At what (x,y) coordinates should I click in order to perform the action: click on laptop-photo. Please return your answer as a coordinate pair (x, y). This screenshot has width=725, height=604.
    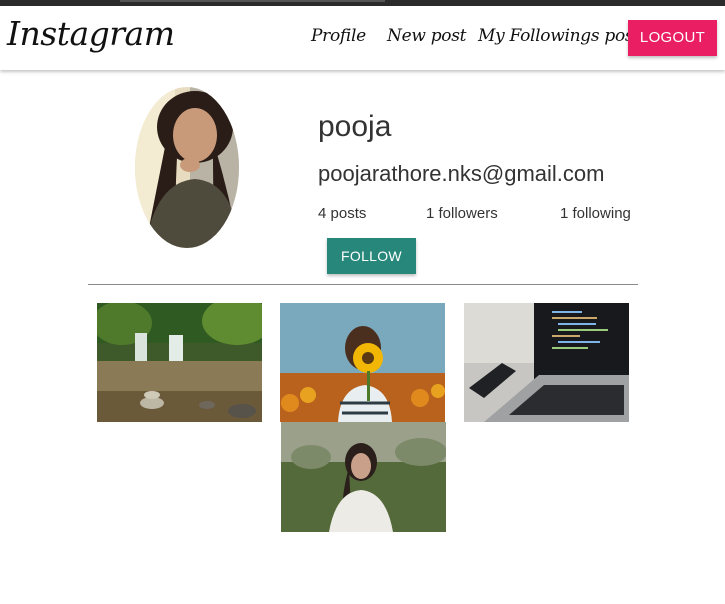
    Looking at the image, I should click on (546, 362).